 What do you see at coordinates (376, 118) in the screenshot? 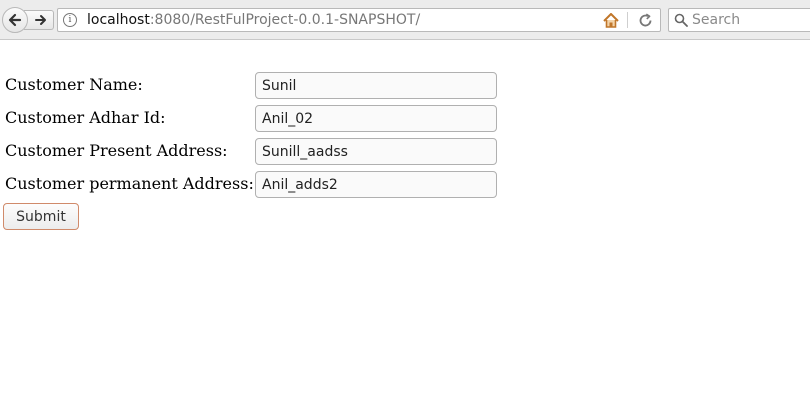
I see `customer-adhar-id-input` at bounding box center [376, 118].